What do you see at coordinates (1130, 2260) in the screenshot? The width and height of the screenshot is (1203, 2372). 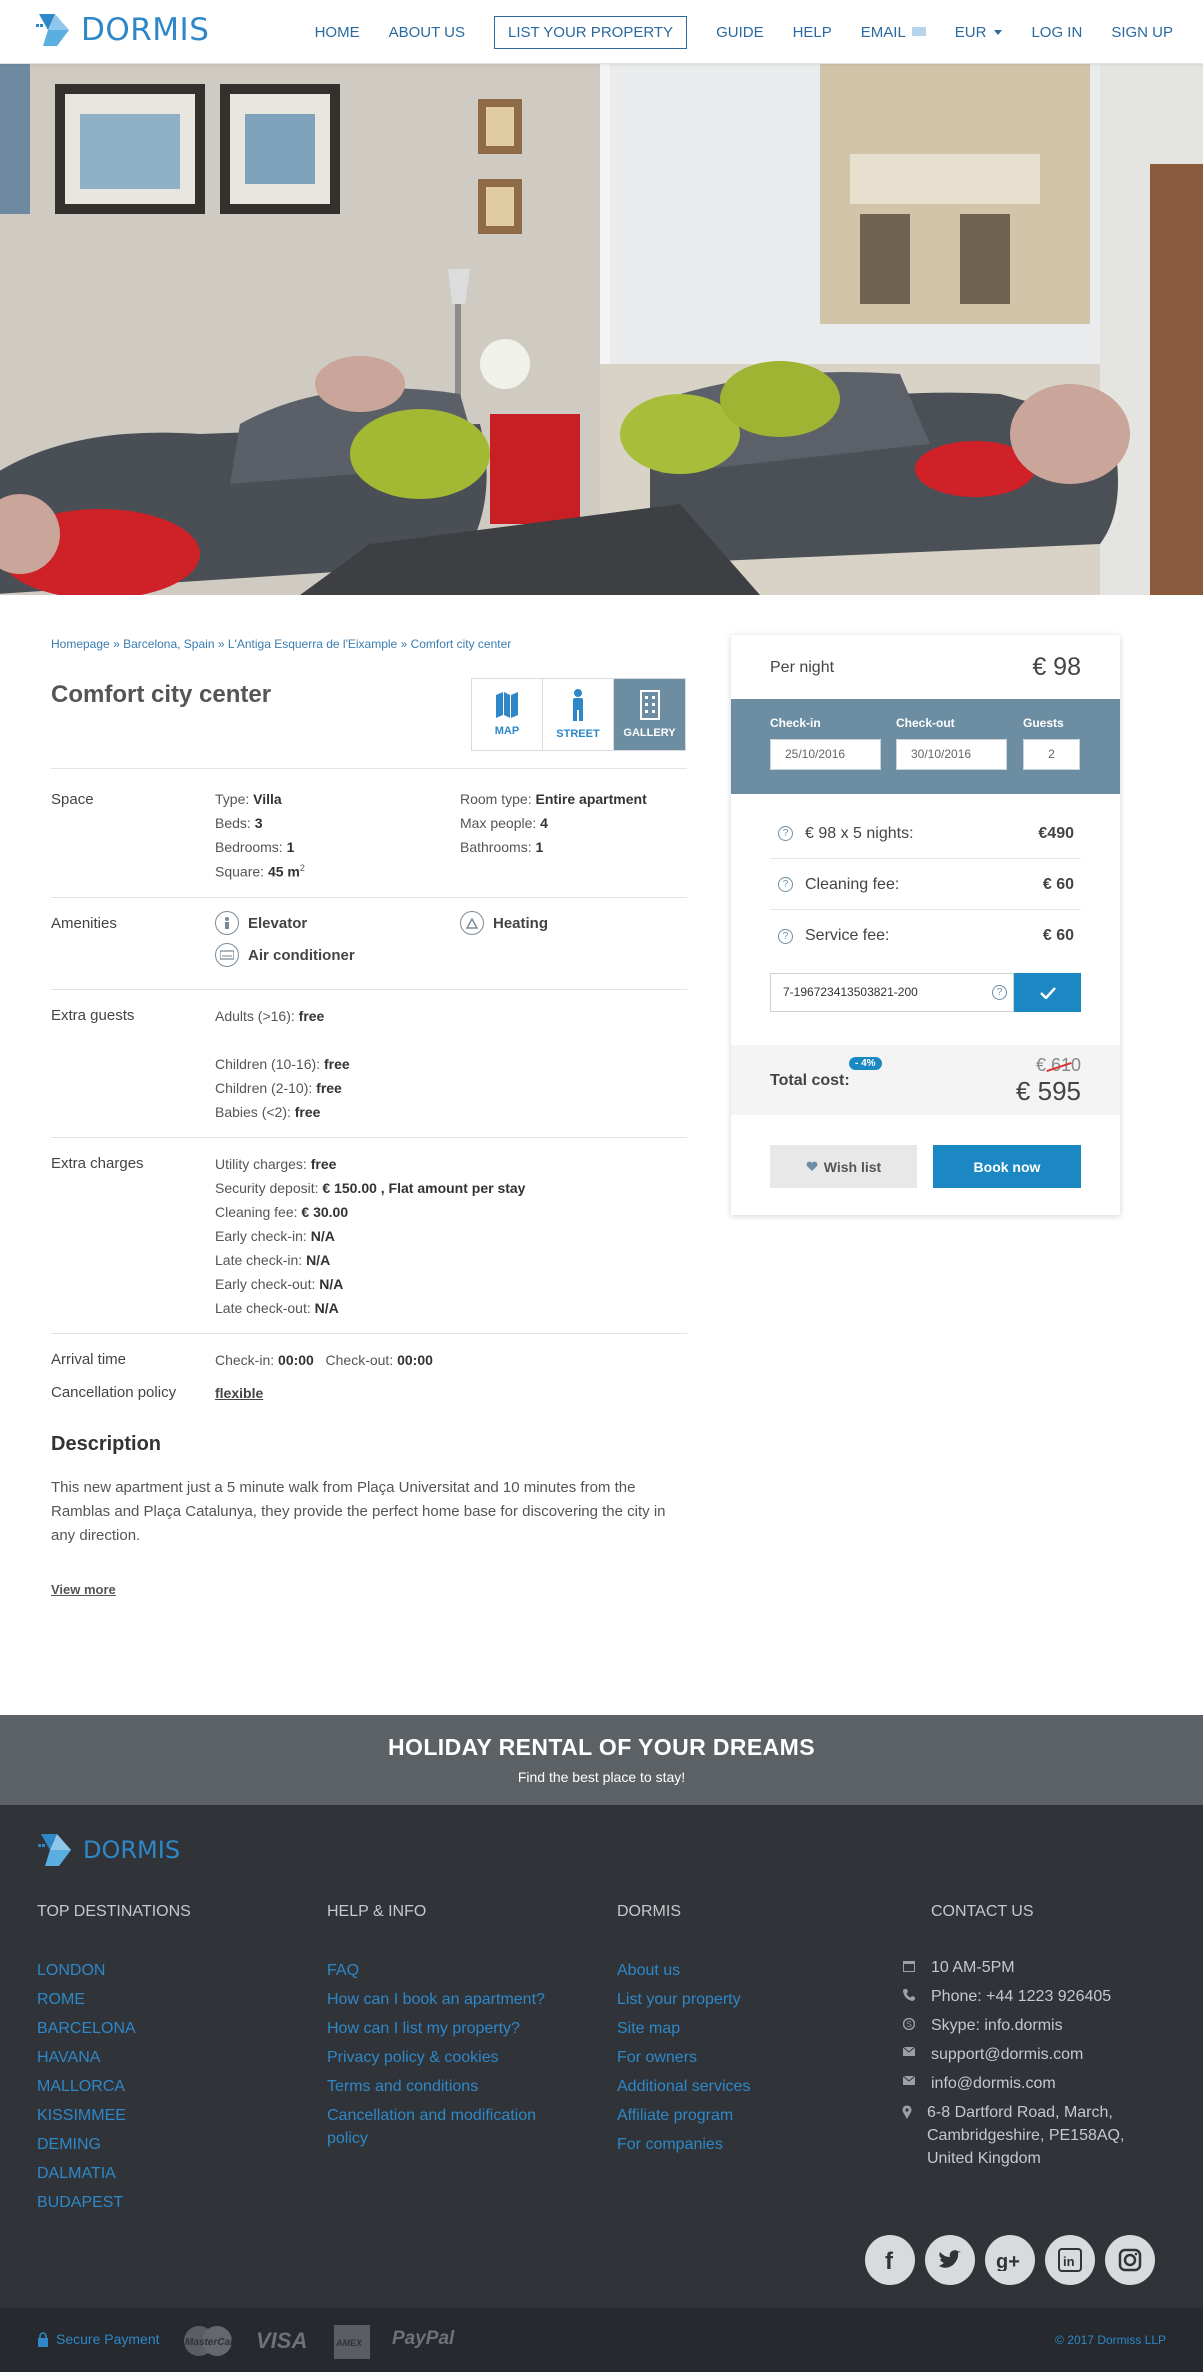 I see `instagram-icon` at bounding box center [1130, 2260].